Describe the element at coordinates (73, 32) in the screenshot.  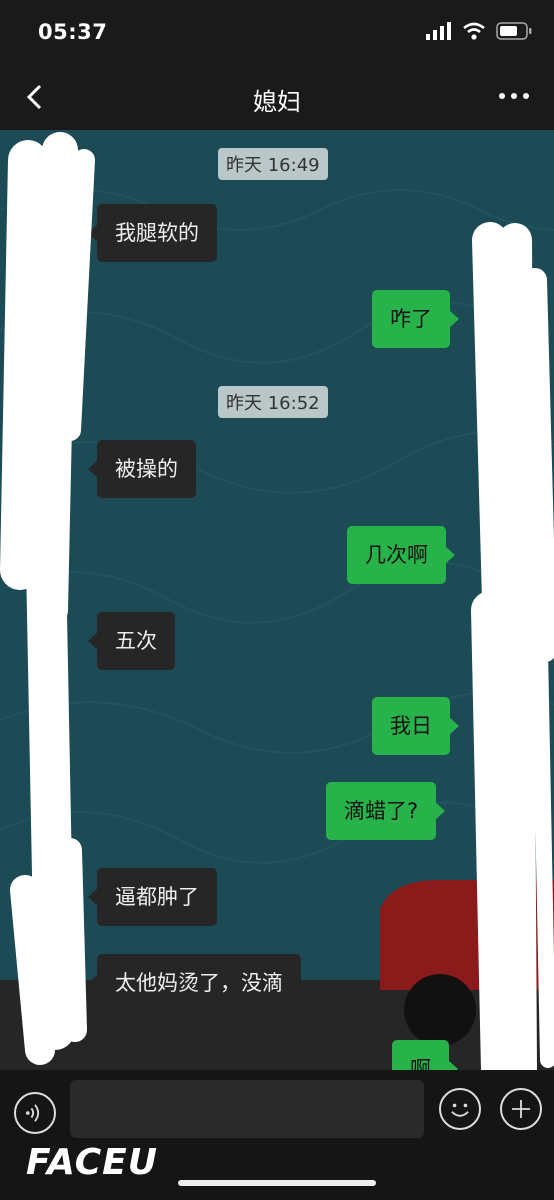
I see `status-time: 05:37` at that location.